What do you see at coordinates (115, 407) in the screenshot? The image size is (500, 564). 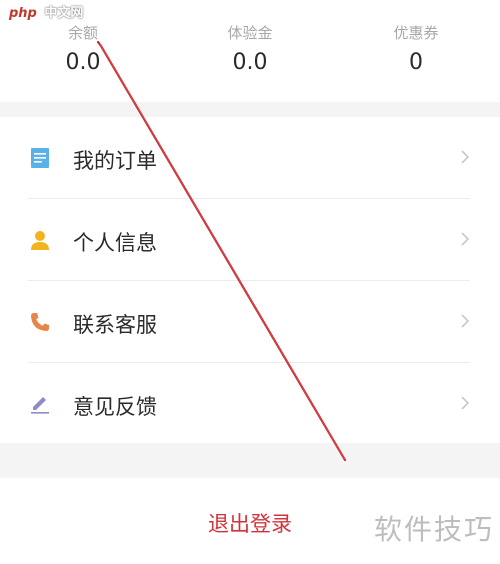 I see `menu-item-label: 意见反馈` at bounding box center [115, 407].